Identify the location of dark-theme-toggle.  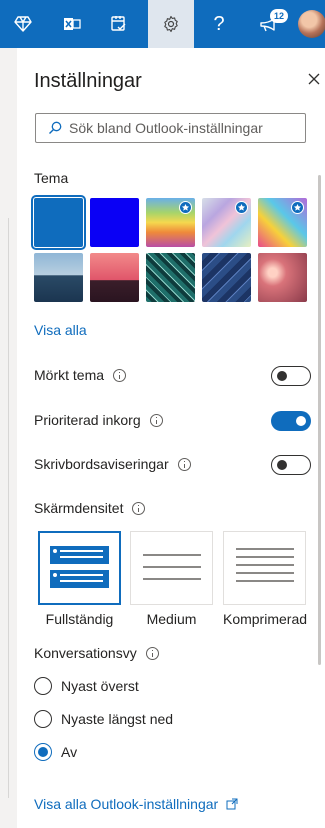
(291, 376).